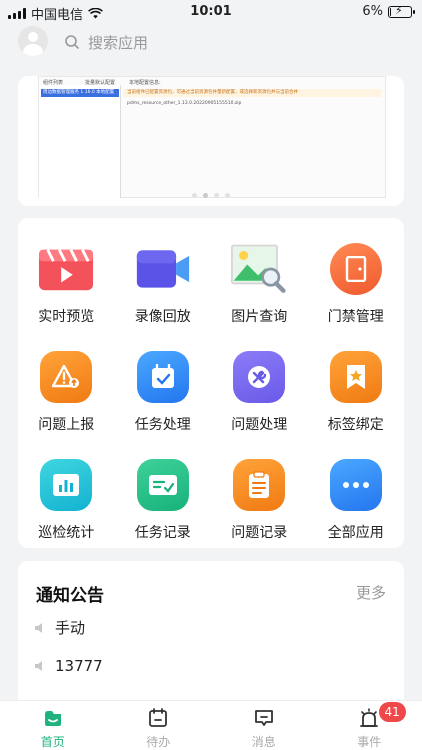 The image size is (422, 750). I want to click on status-time: 10:01, so click(211, 11).